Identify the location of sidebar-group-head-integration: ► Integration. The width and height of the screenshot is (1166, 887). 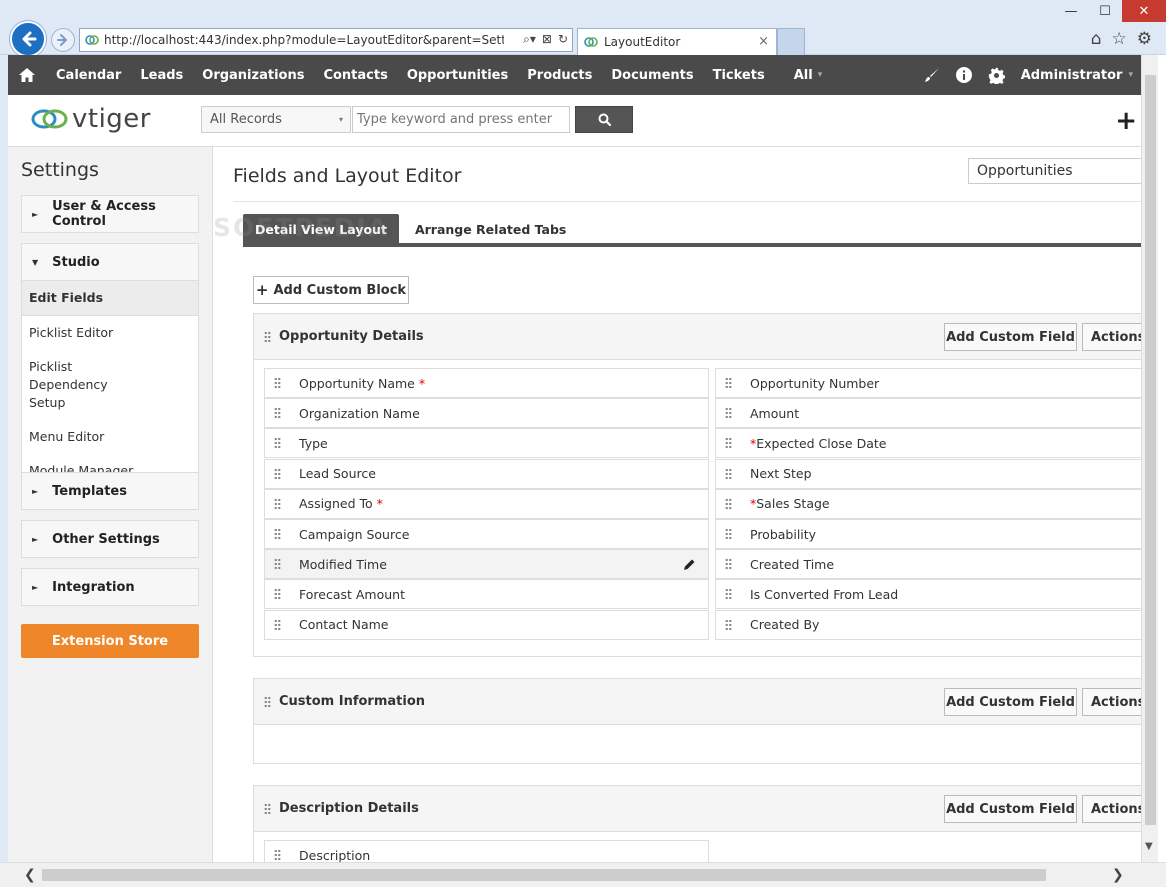
(110, 587).